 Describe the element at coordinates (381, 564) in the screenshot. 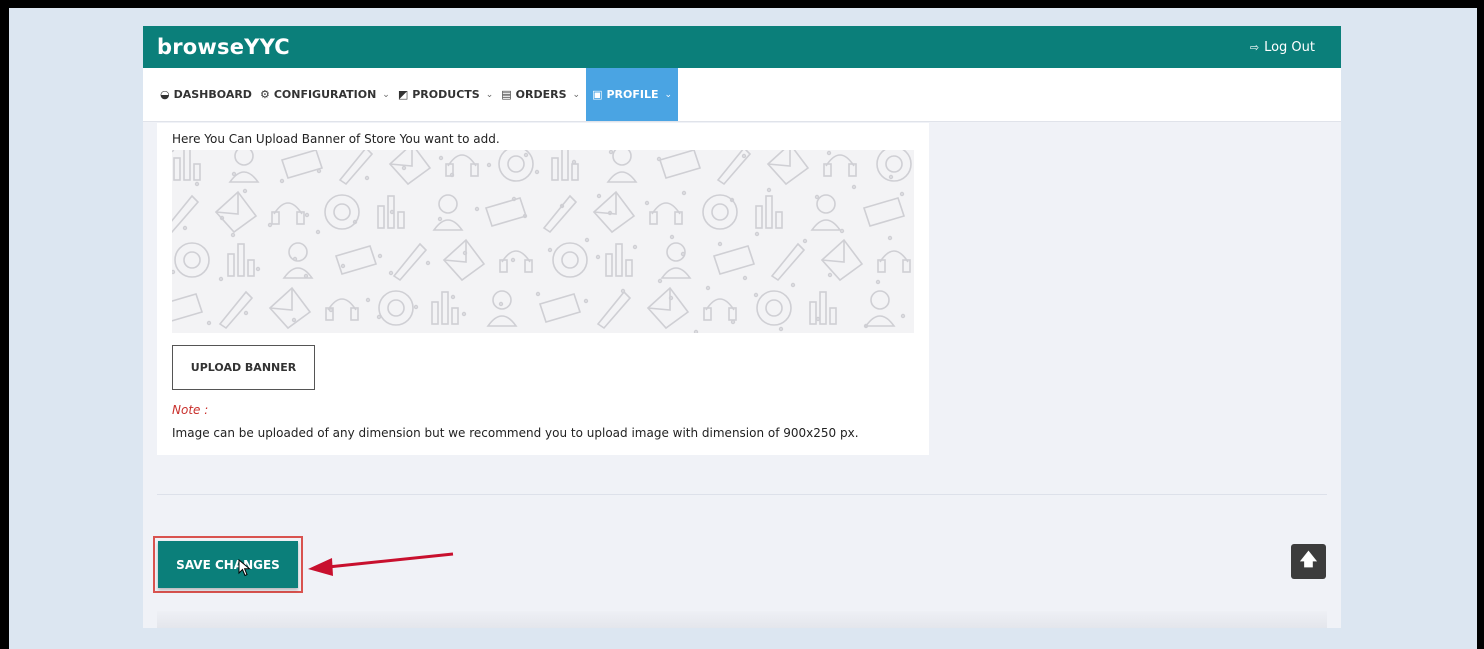

I see `annotation-arrow-icon` at that location.